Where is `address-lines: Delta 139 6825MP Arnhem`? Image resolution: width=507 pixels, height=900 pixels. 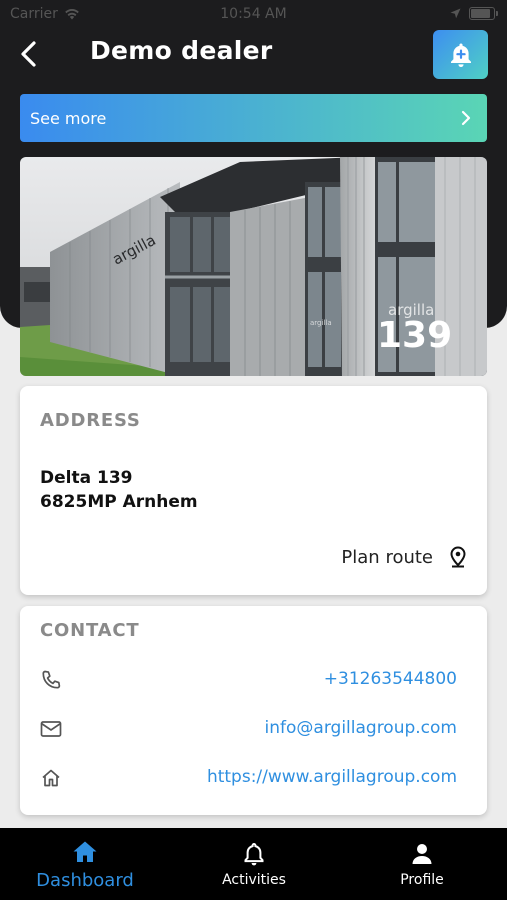 address-lines: Delta 139 6825MP Arnhem is located at coordinates (119, 490).